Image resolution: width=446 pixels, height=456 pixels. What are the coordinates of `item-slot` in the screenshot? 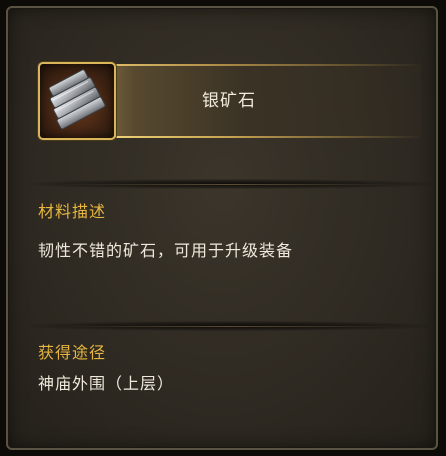 It's located at (77, 101).